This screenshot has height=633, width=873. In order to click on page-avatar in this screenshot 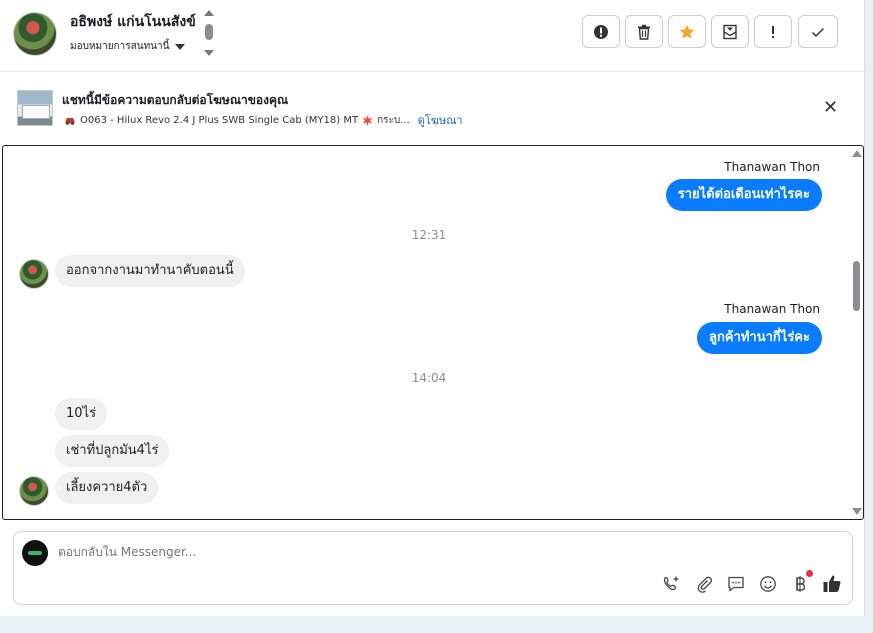, I will do `click(35, 553)`.